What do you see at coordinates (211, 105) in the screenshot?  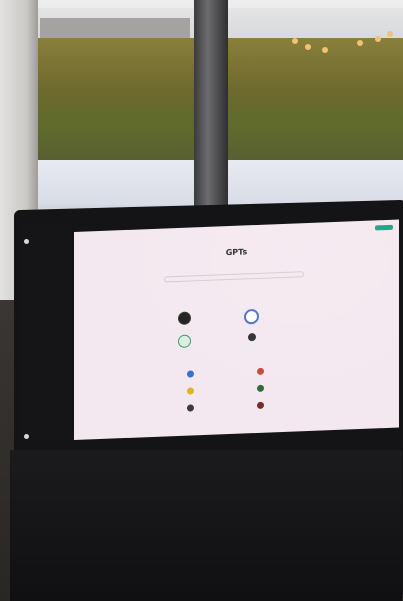 I see `window-frame-center` at bounding box center [211, 105].